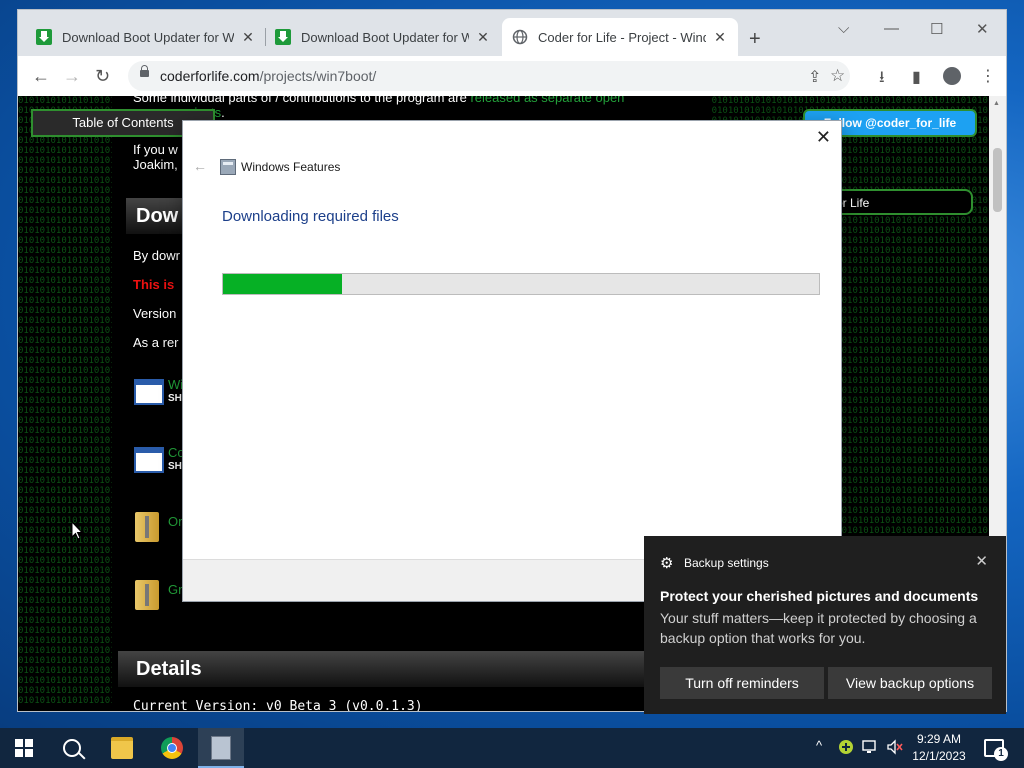  What do you see at coordinates (175, 589) in the screenshot?
I see `folder-link-2: Gr` at bounding box center [175, 589].